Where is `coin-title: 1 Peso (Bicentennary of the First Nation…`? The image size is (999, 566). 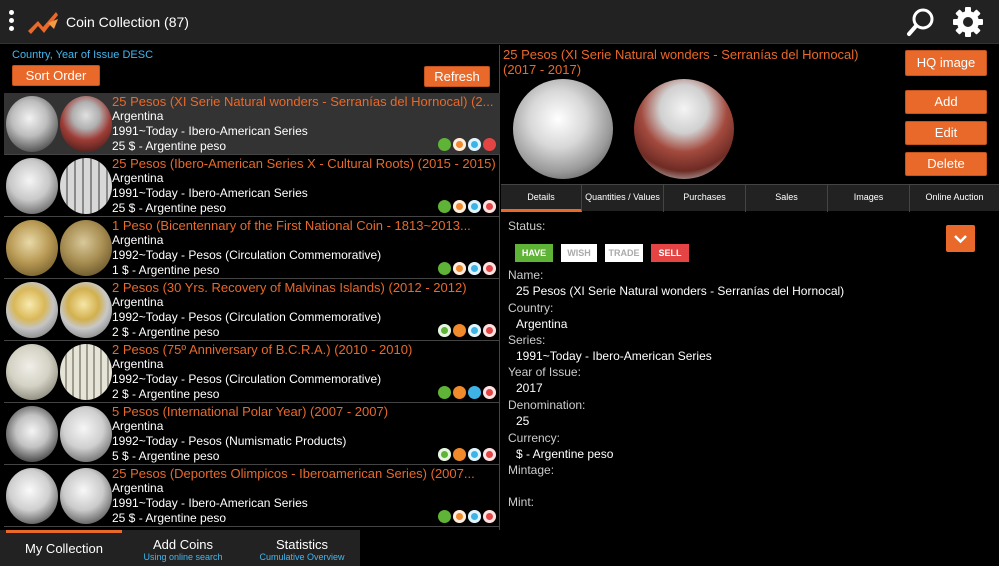
coin-title: 1 Peso (Bicentennary of the First Nation… is located at coordinates (291, 225).